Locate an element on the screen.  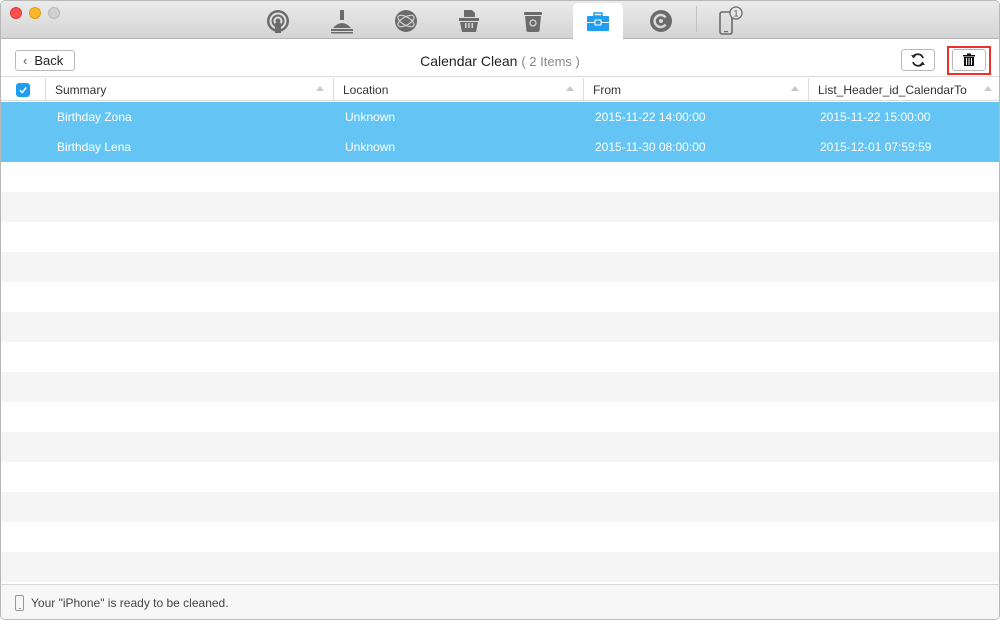
refresh-button is located at coordinates (918, 60).